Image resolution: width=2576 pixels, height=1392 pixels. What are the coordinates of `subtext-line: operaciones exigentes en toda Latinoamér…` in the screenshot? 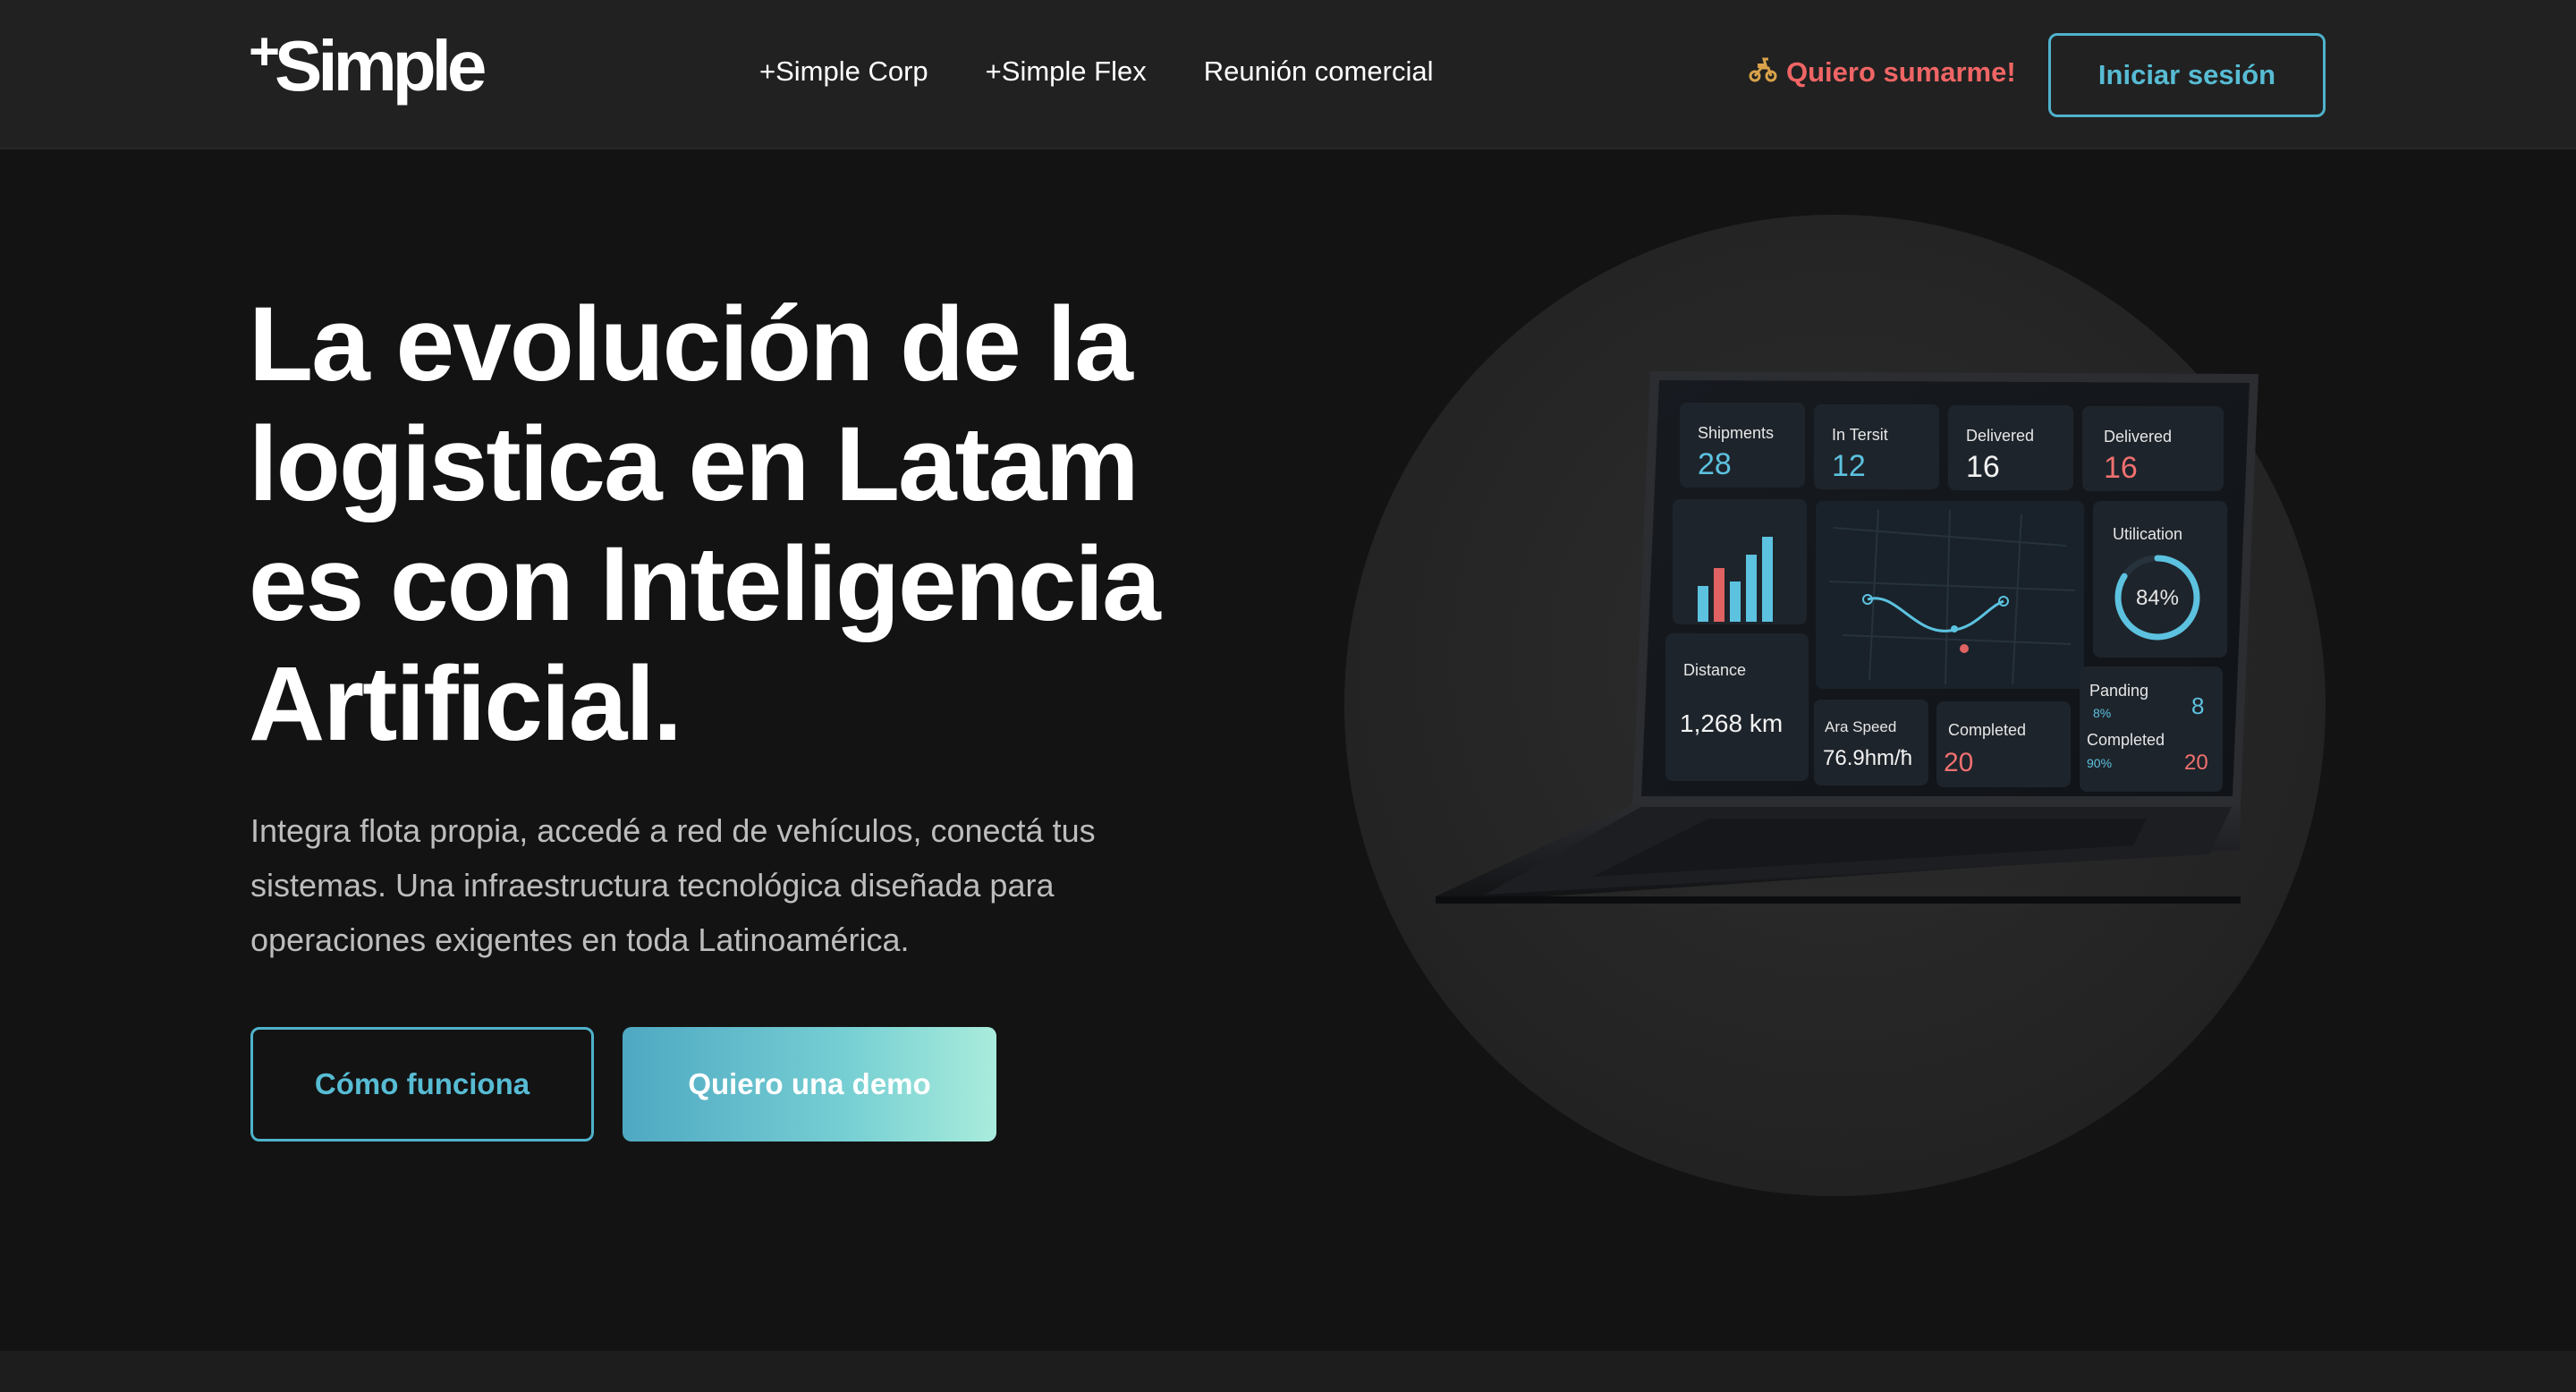 It's located at (580, 939).